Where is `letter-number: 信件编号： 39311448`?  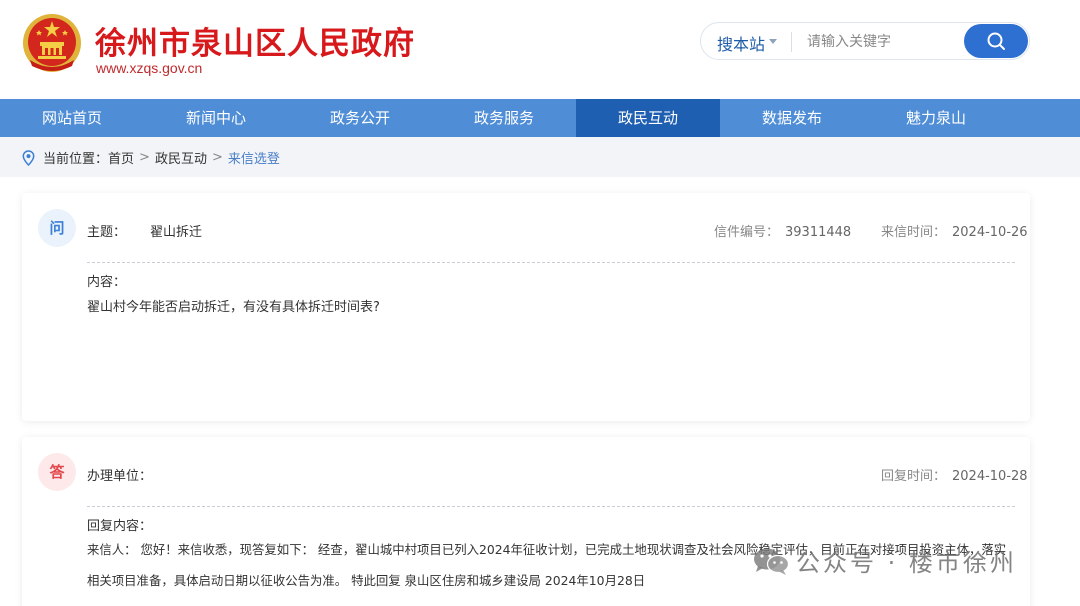
letter-number: 信件编号： 39311448 is located at coordinates (782, 230).